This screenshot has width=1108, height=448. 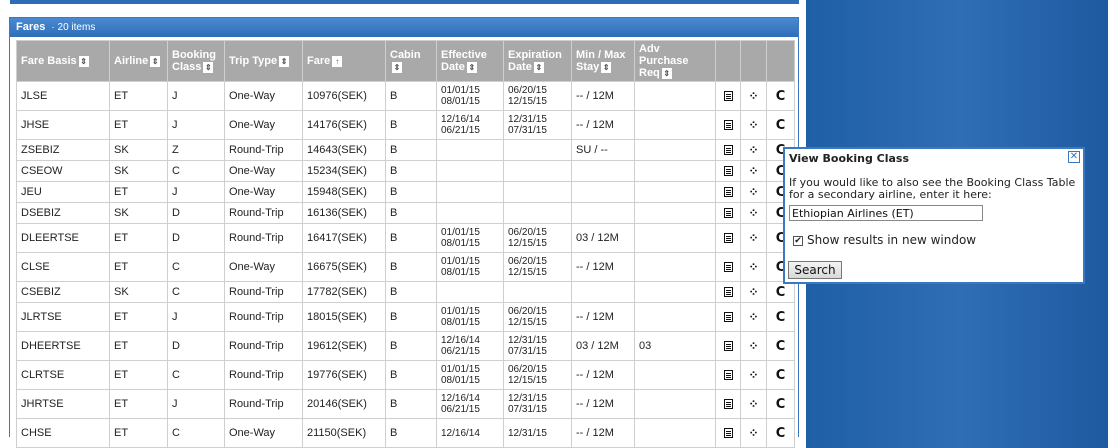 What do you see at coordinates (405, 213) in the screenshot?
I see `table-row: DSEBIZ SK D Round-Trip 16136(SEK) B ⁘ C` at bounding box center [405, 213].